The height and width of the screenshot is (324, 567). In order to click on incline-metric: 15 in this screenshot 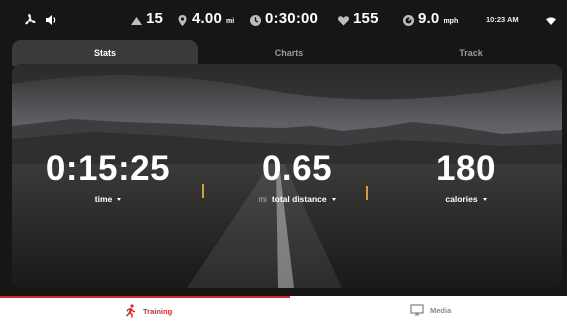, I will do `click(146, 20)`.